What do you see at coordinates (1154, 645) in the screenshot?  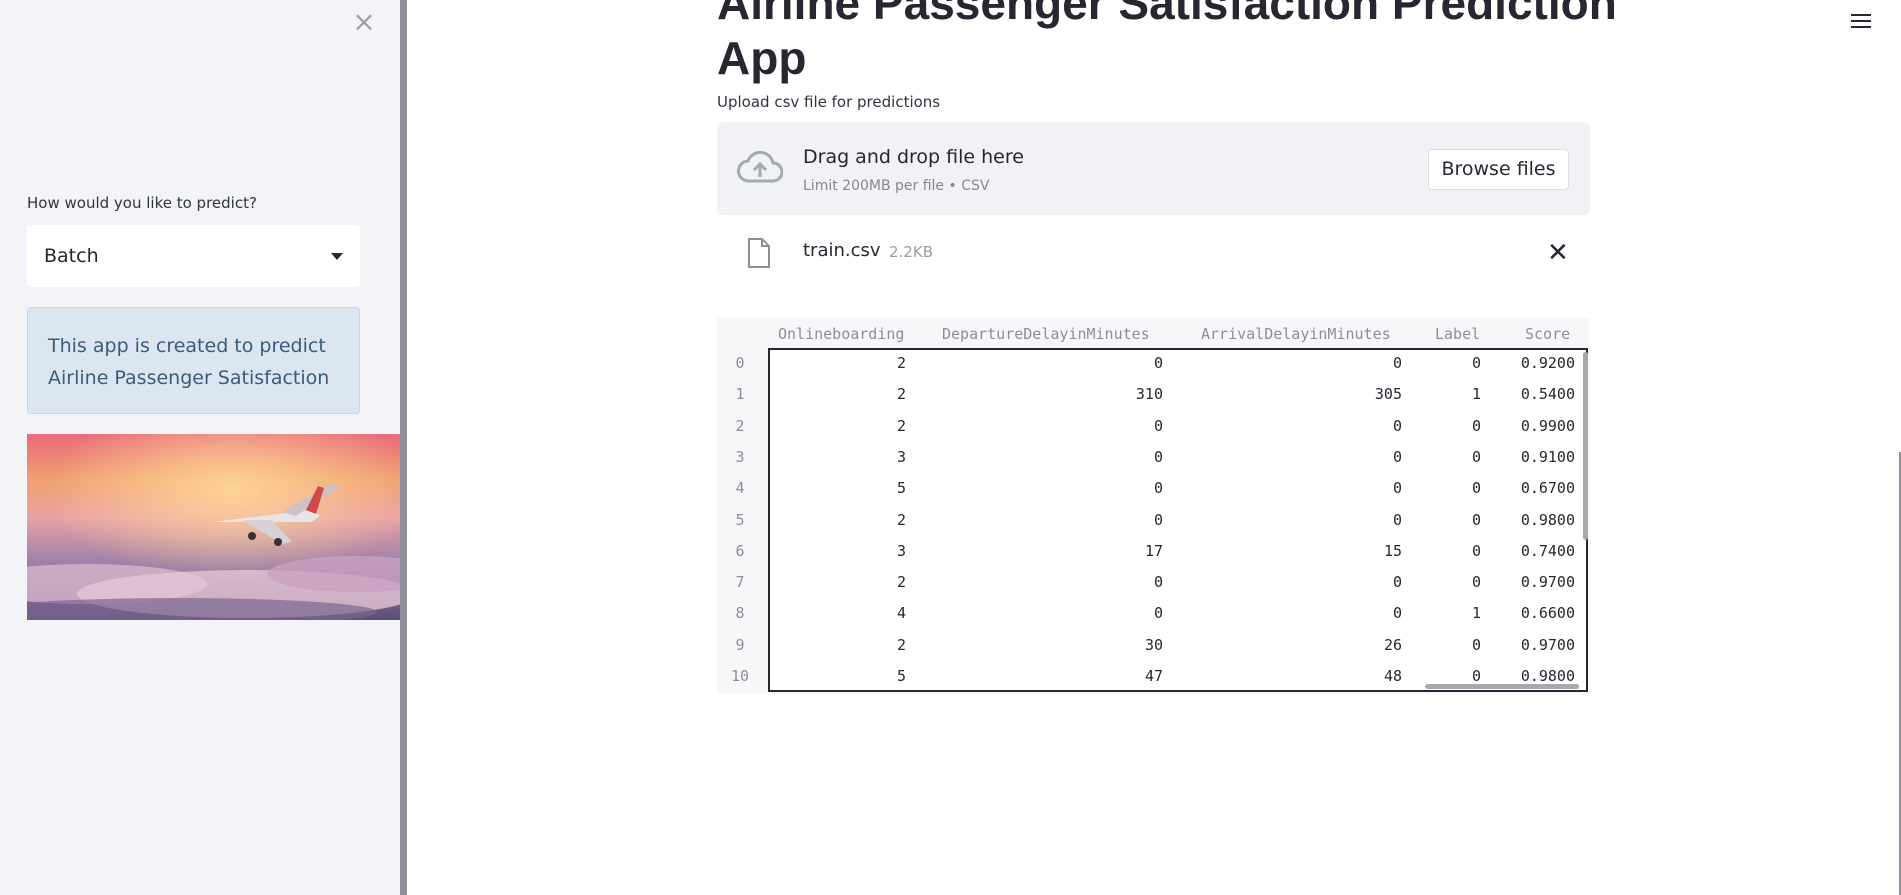 I see `table-cell: 30` at bounding box center [1154, 645].